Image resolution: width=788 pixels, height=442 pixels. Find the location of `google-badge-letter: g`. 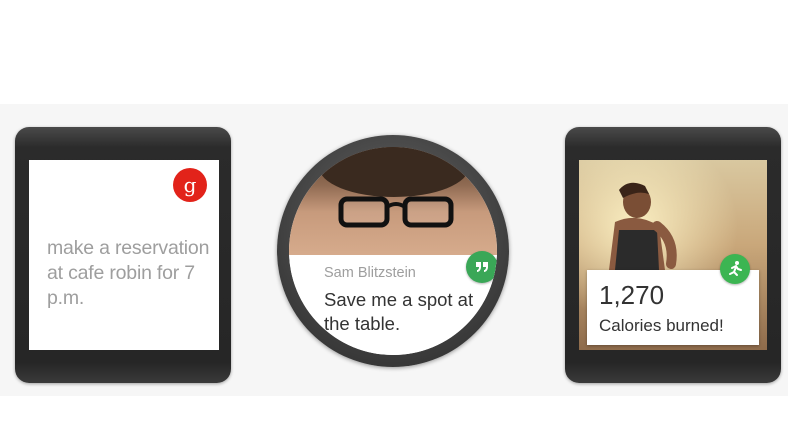

google-badge-letter: g is located at coordinates (190, 185).